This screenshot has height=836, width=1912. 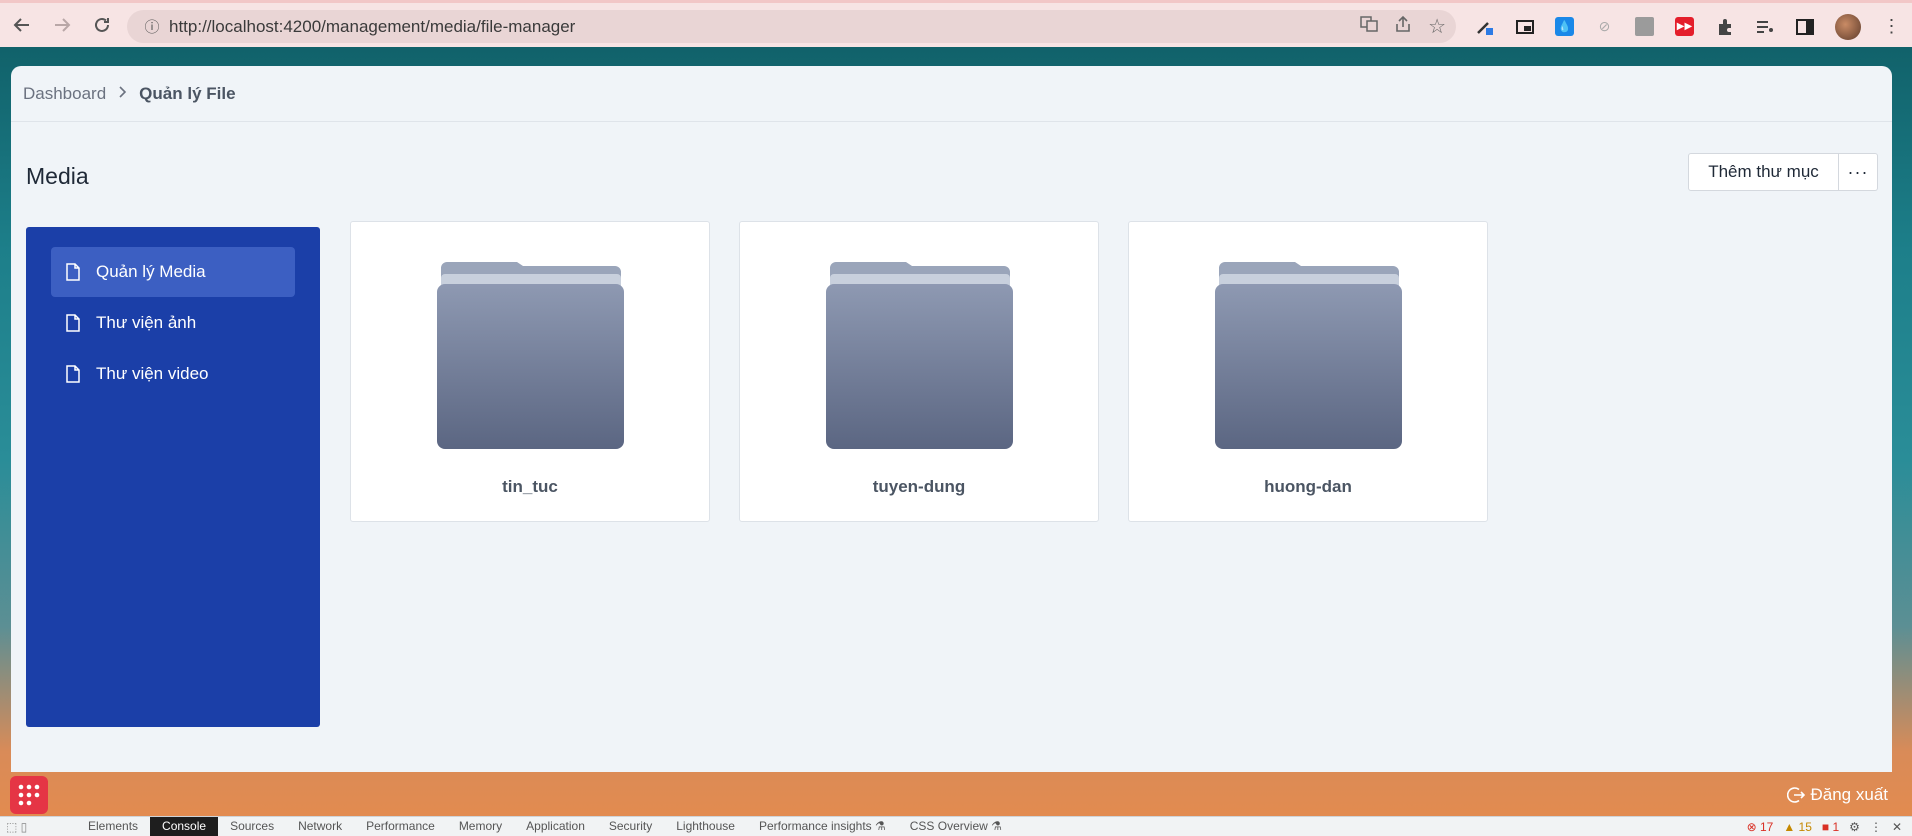 What do you see at coordinates (1524, 26) in the screenshot?
I see `picture-in-picture-icon` at bounding box center [1524, 26].